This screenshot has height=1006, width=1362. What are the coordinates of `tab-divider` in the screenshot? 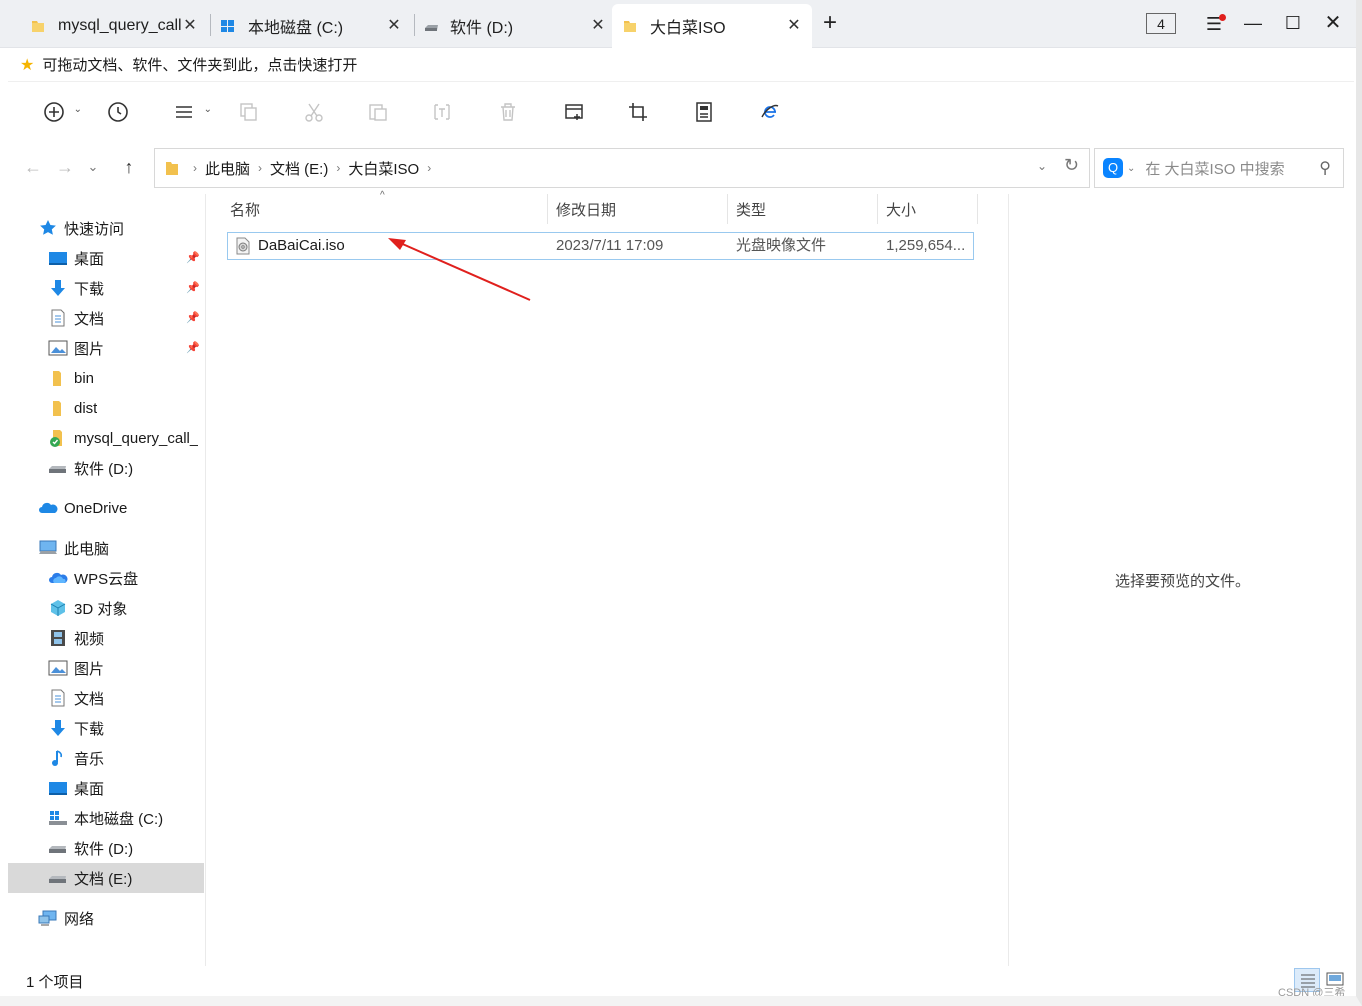 It's located at (210, 25).